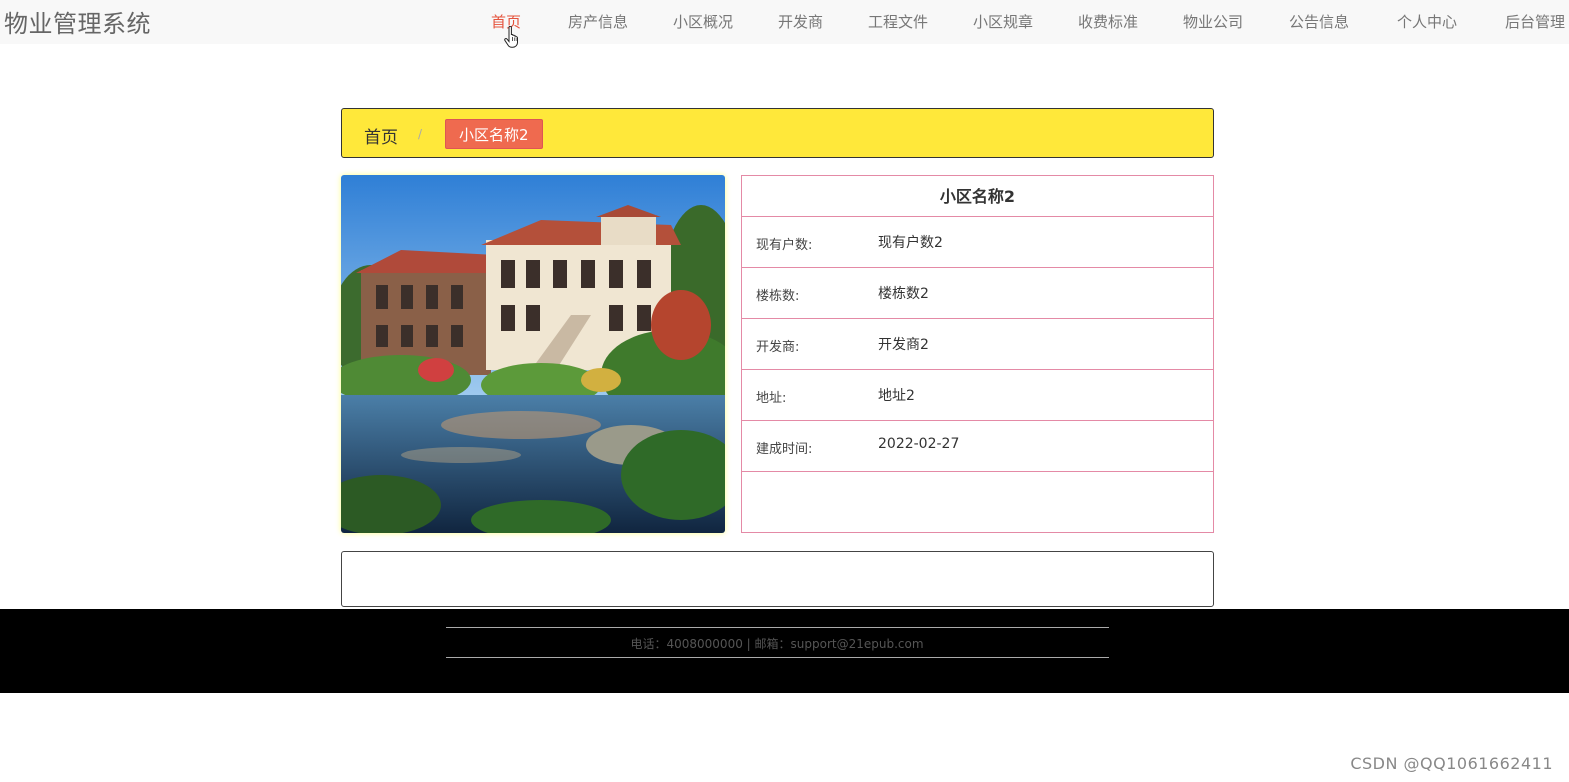  I want to click on detail-value: 楼栋数2, so click(903, 294).